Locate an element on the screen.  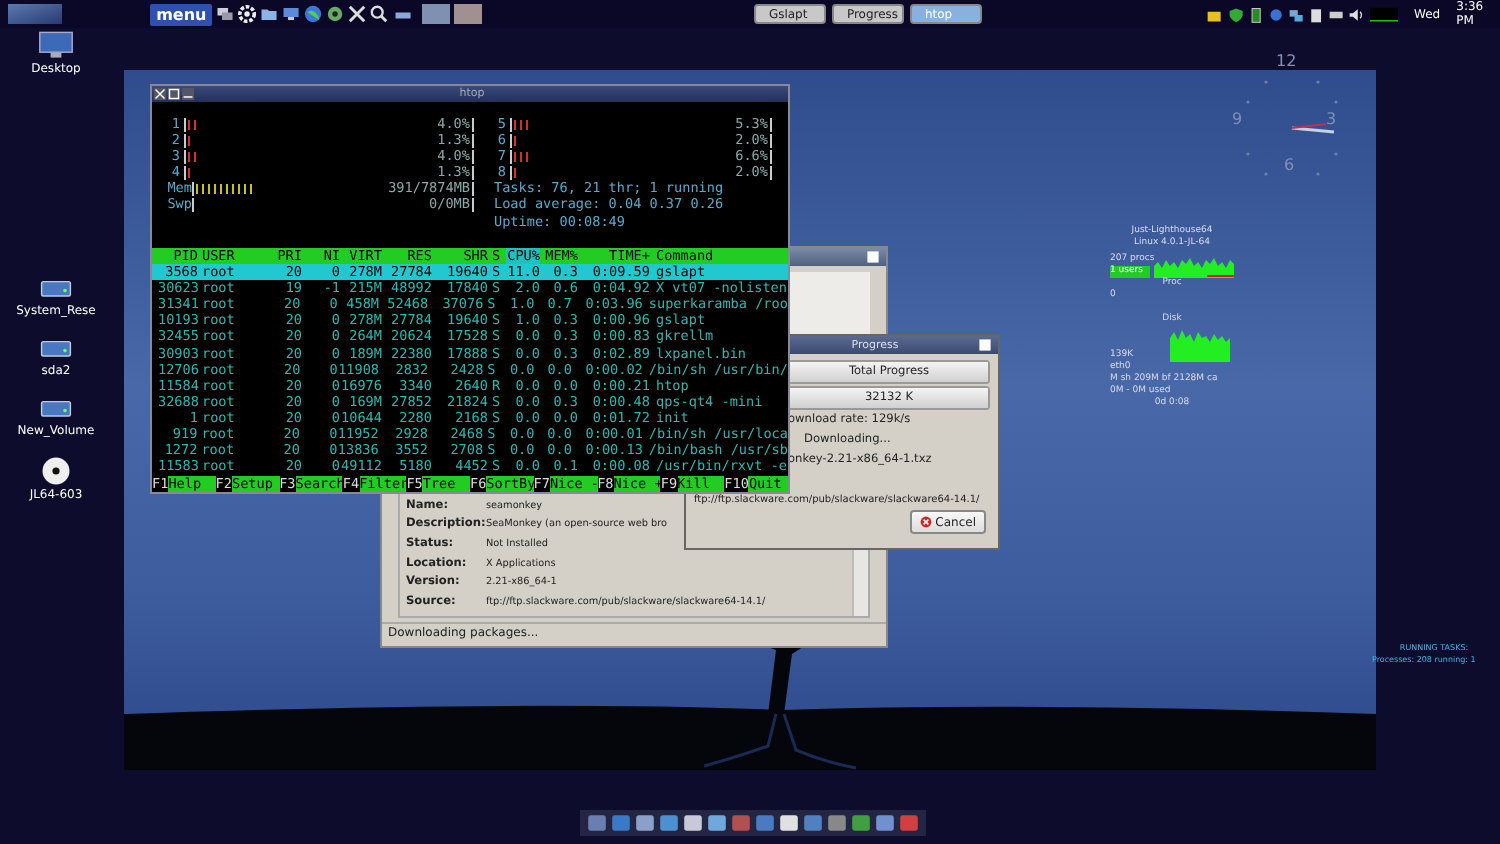
folder-icon is located at coordinates (269, 14).